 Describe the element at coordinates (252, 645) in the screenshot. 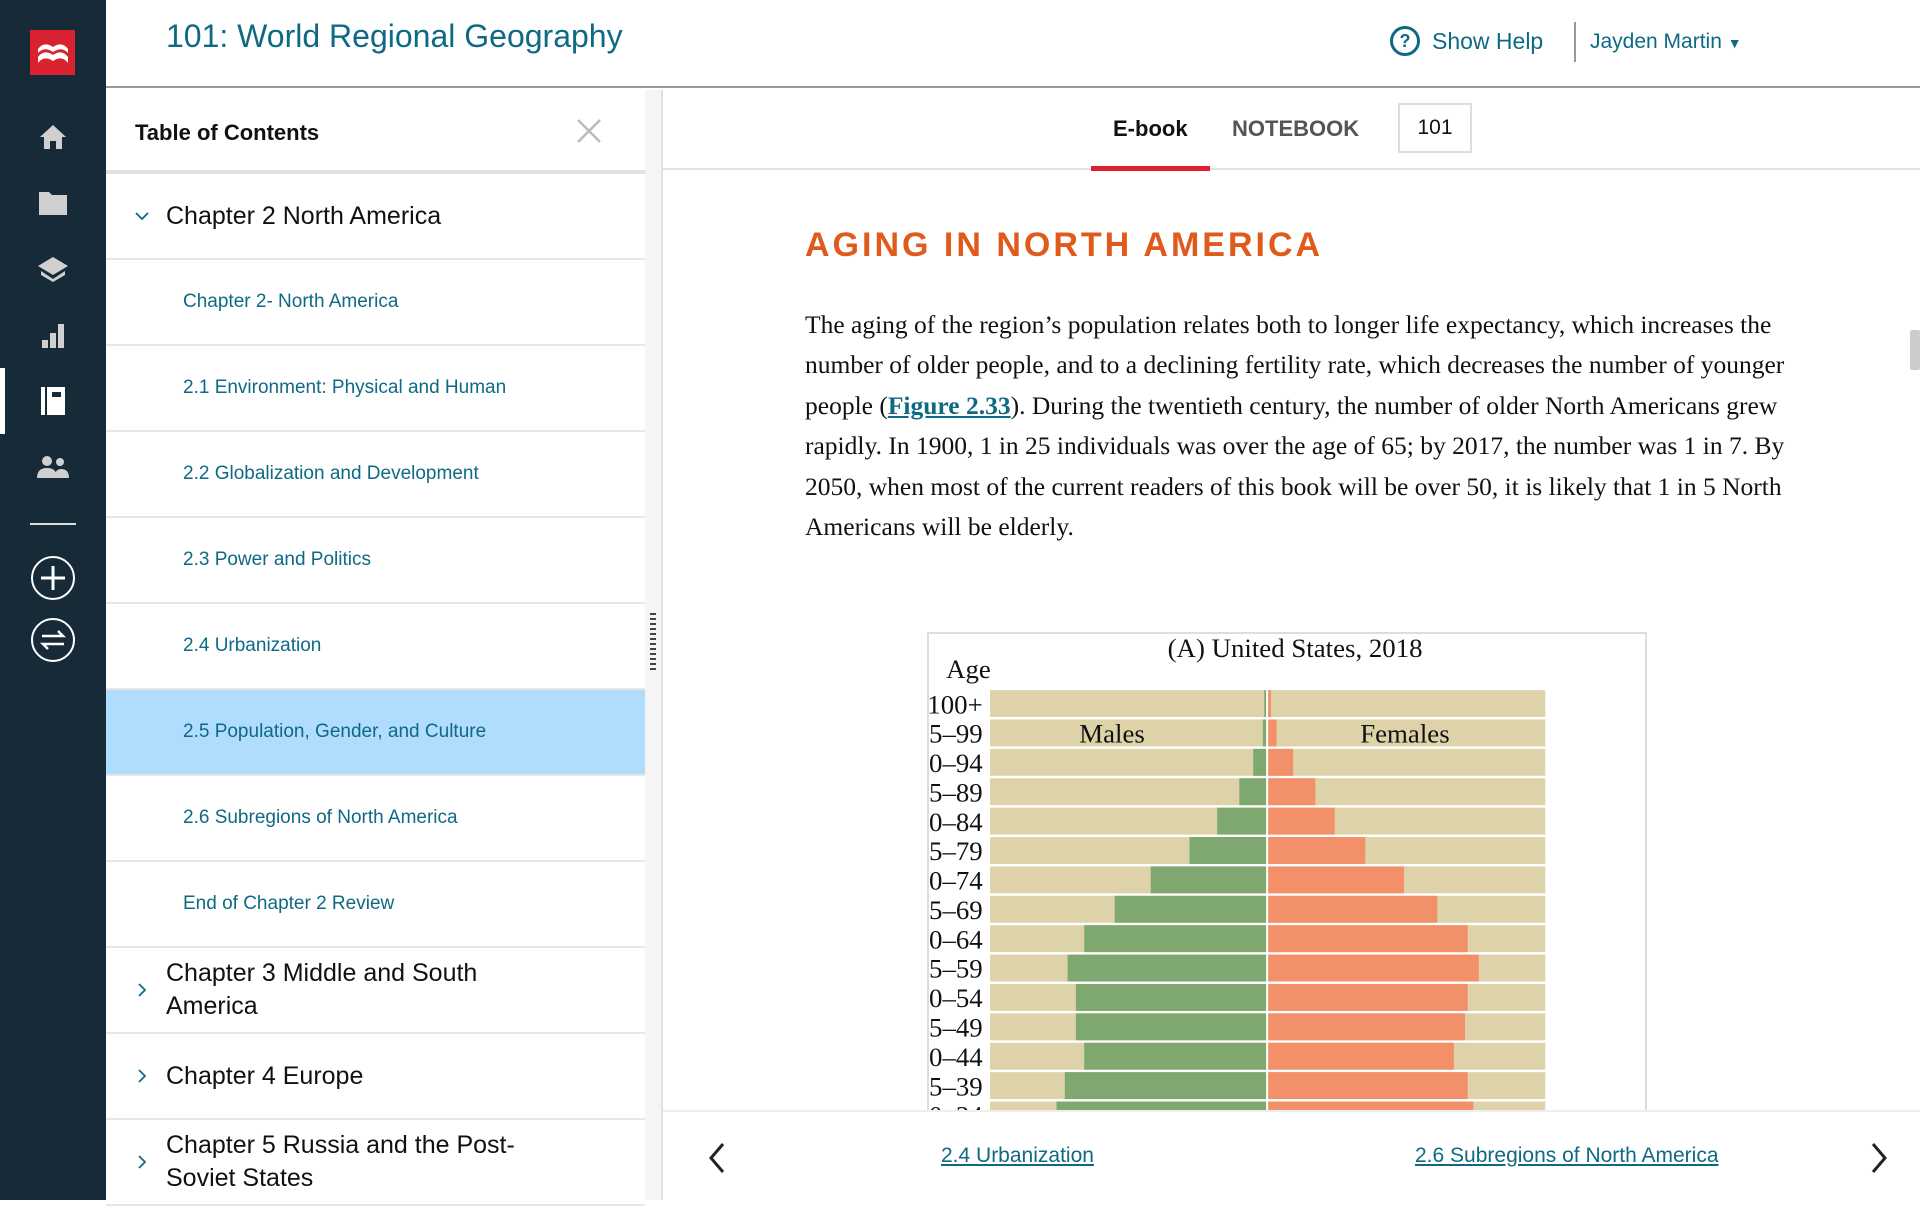

I see `toc-item-label: 2.4 Urbanization` at that location.